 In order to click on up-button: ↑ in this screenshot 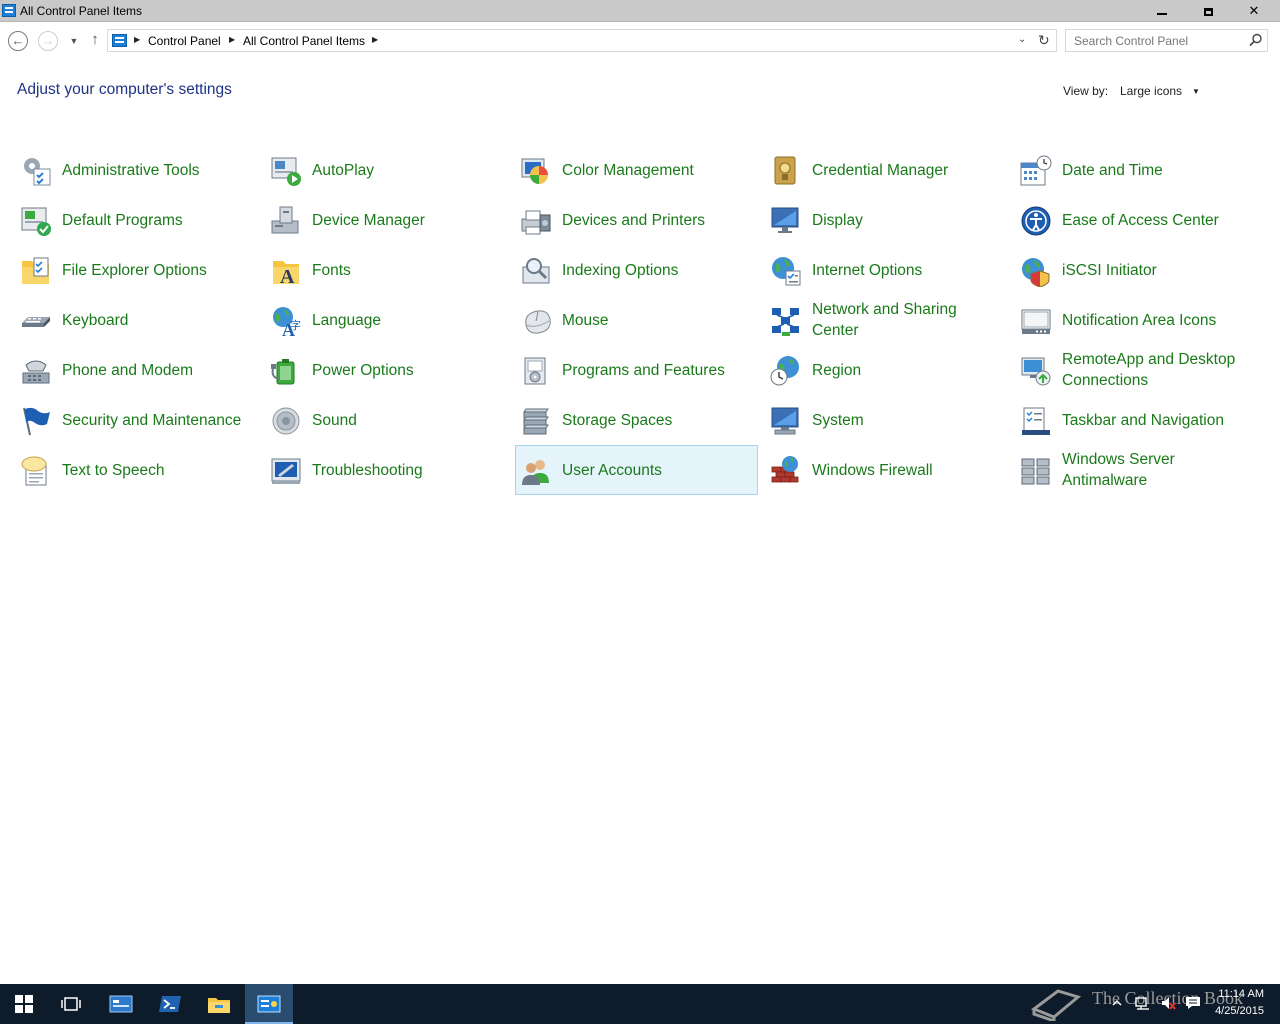, I will do `click(95, 41)`.